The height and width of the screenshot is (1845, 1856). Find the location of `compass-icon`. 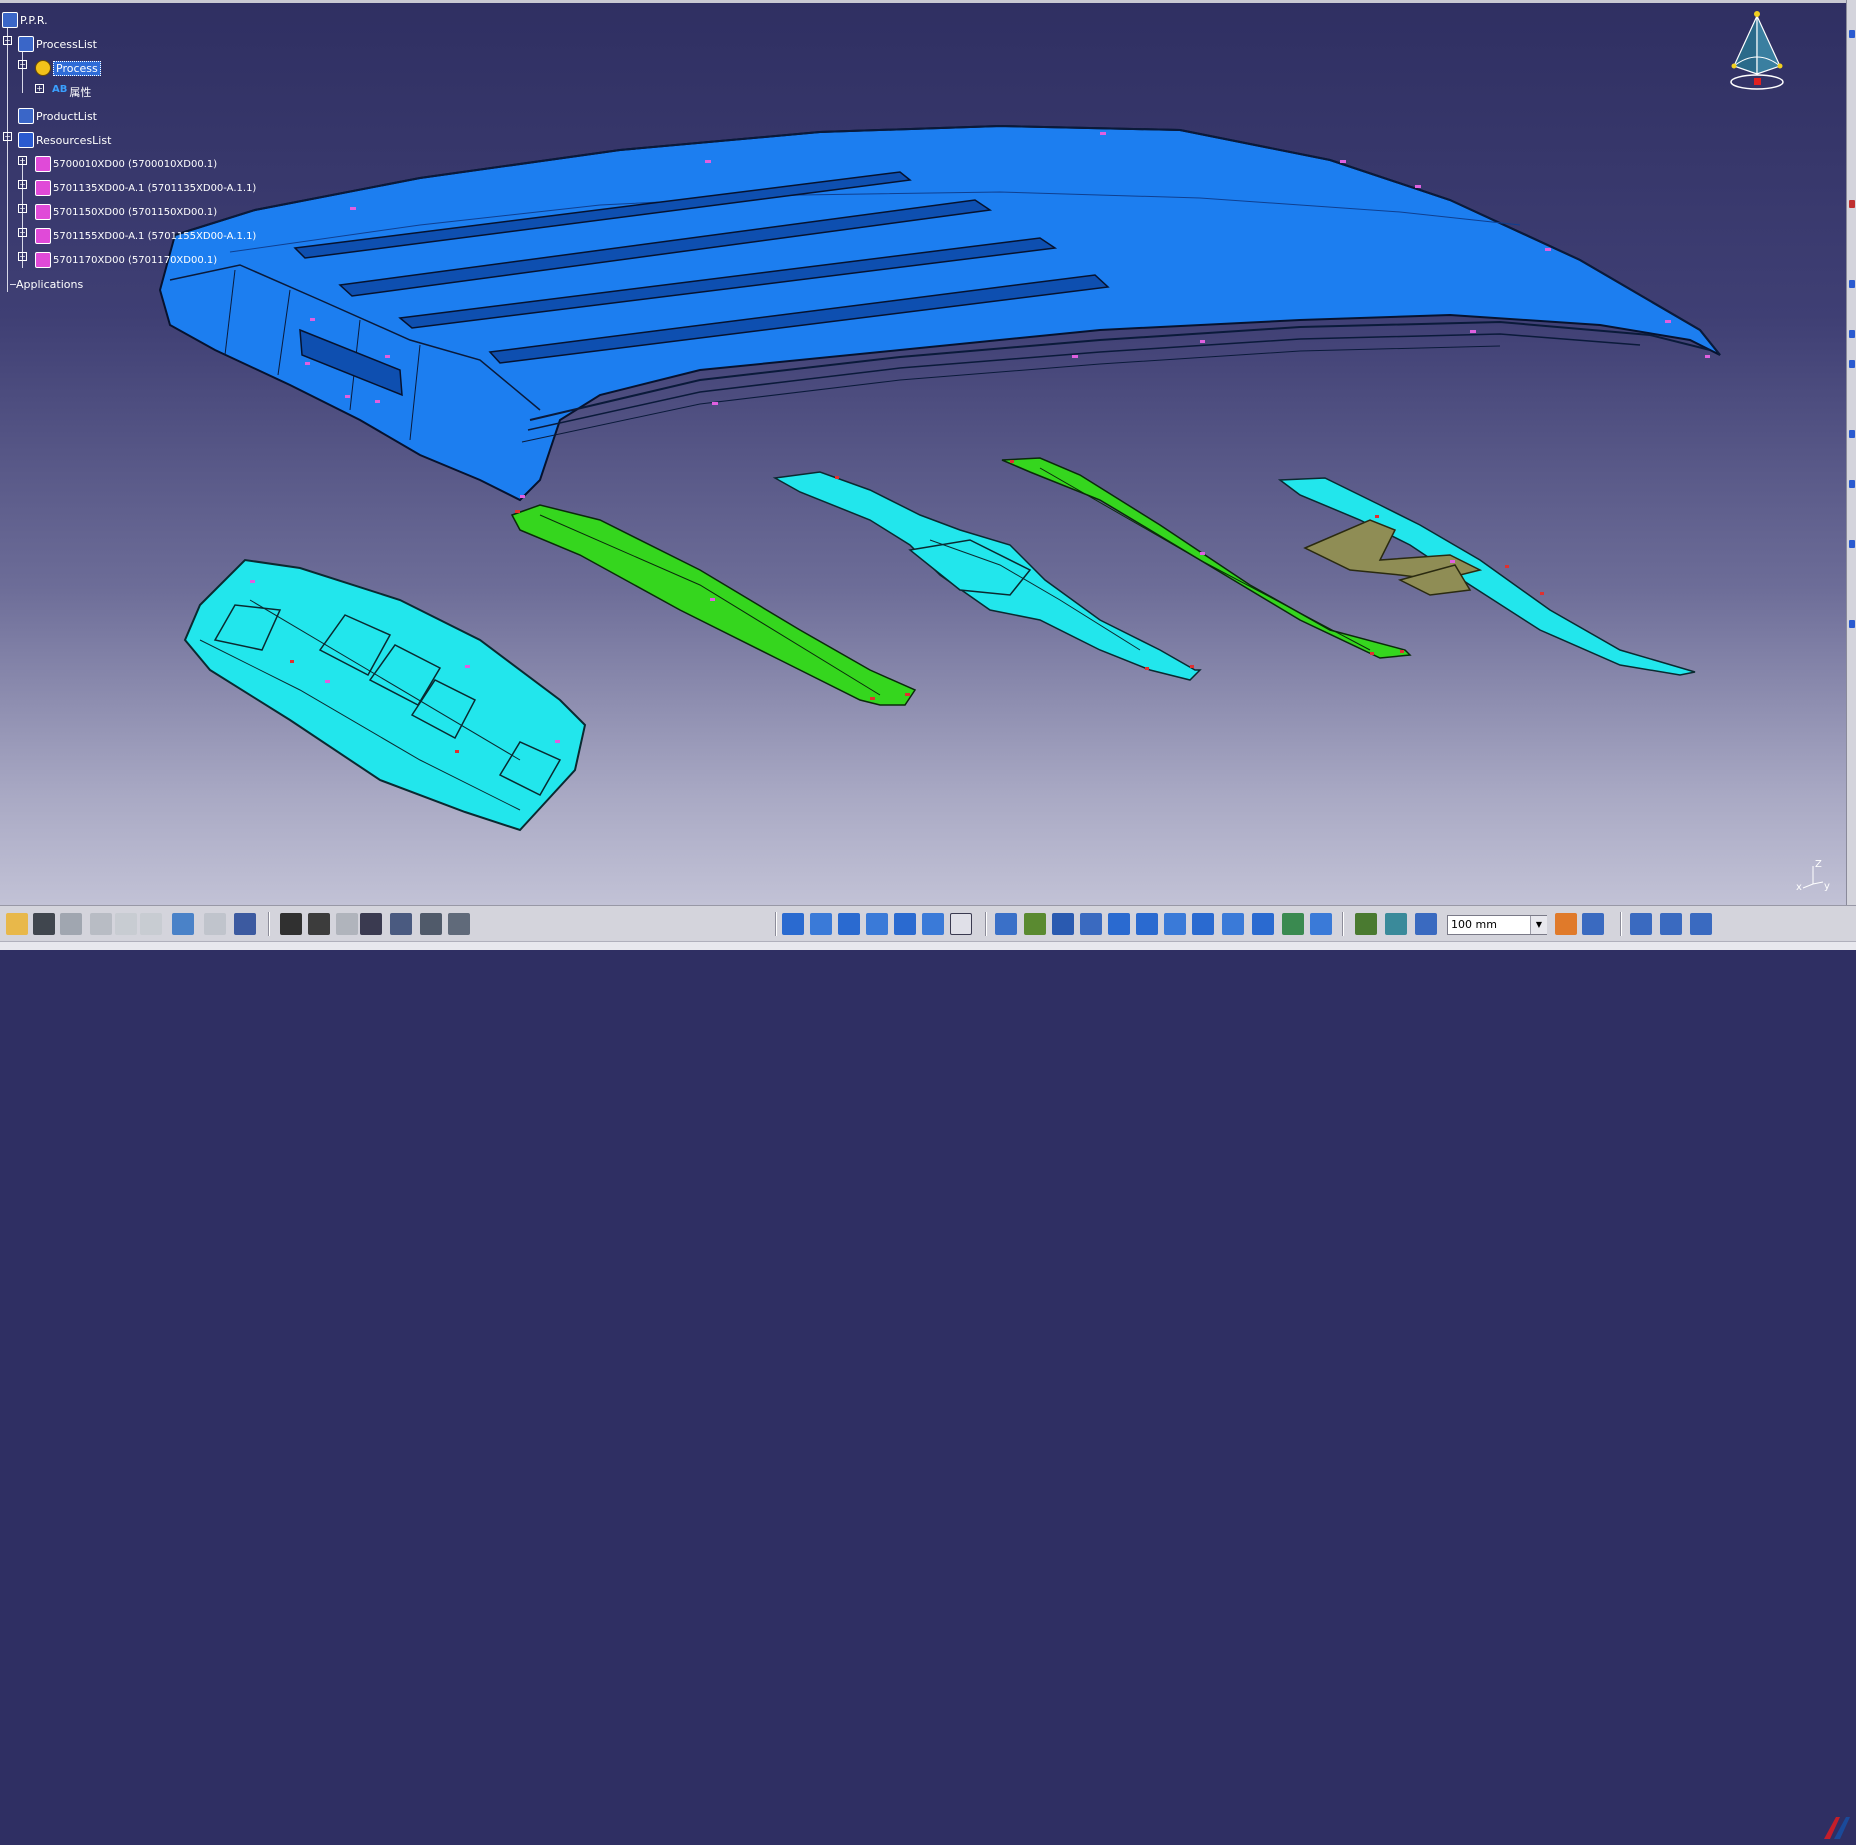

compass-icon is located at coordinates (1757, 51).